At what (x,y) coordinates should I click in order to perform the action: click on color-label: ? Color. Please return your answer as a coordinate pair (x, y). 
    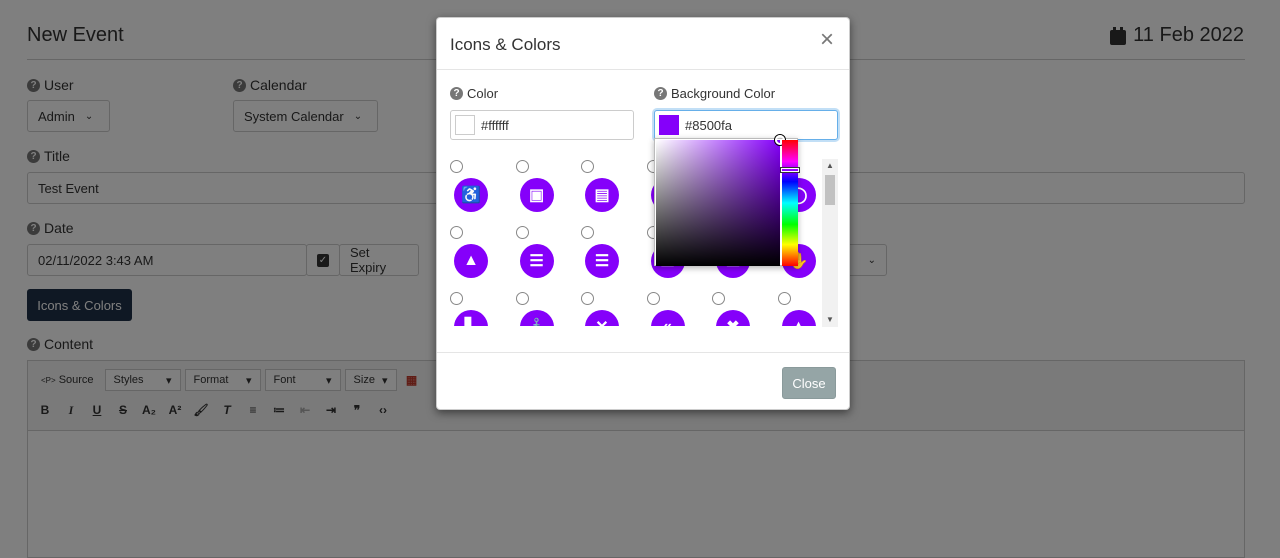
    Looking at the image, I should click on (474, 93).